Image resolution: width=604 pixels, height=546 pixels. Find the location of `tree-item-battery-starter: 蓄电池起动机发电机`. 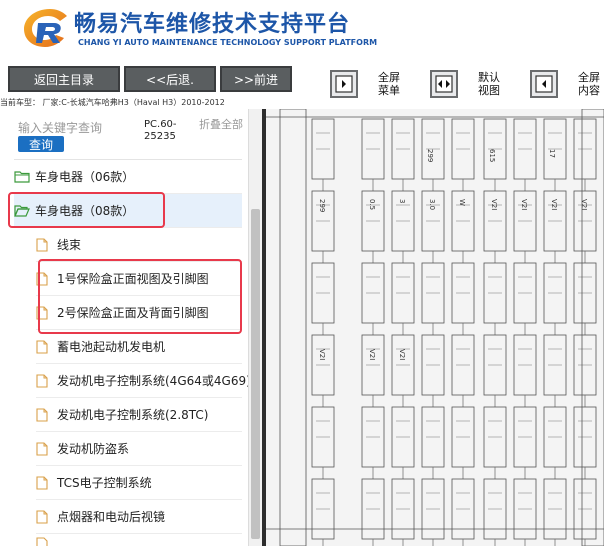

tree-item-battery-starter: 蓄电池起动机发电机 is located at coordinates (139, 347).